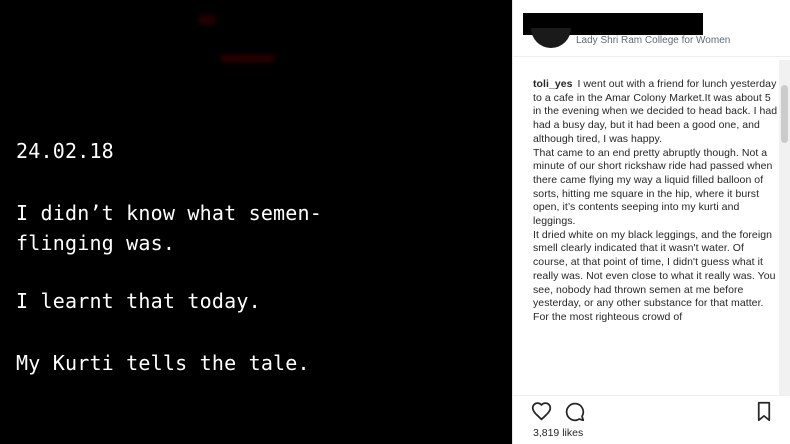 The image size is (790, 444). What do you see at coordinates (169, 228) in the screenshot?
I see `post-image-line-one: I didn’t know what semen- flinging was.` at bounding box center [169, 228].